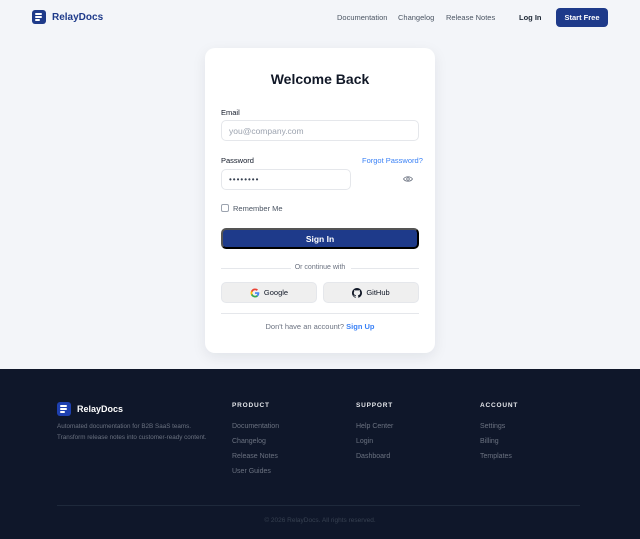 The image size is (640, 539). Describe the element at coordinates (392, 160) in the screenshot. I see `forgot-password-link: Forgot Password?` at that location.